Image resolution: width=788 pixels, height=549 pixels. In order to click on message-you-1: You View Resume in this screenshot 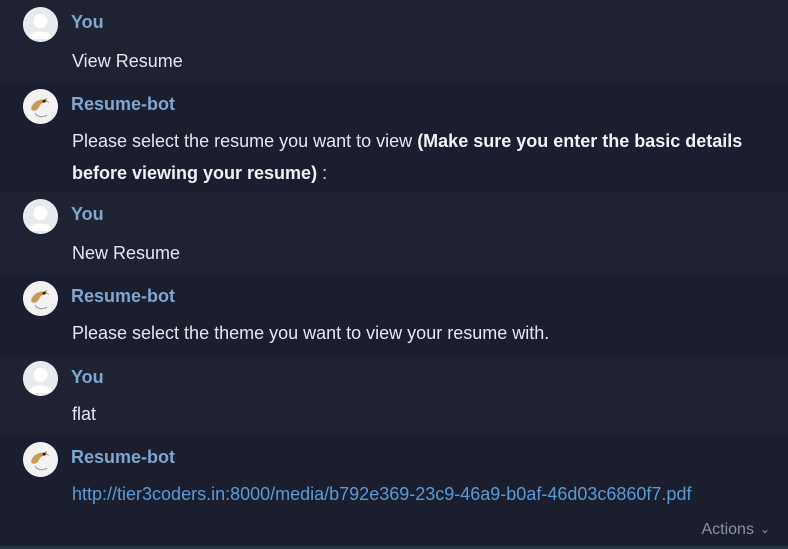, I will do `click(394, 41)`.